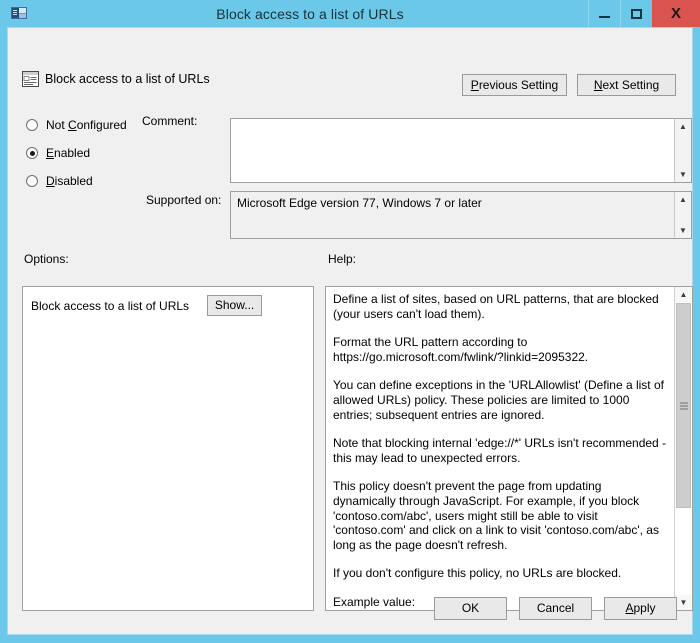 The width and height of the screenshot is (700, 643). Describe the element at coordinates (636, 13) in the screenshot. I see `maximize-icon` at that location.